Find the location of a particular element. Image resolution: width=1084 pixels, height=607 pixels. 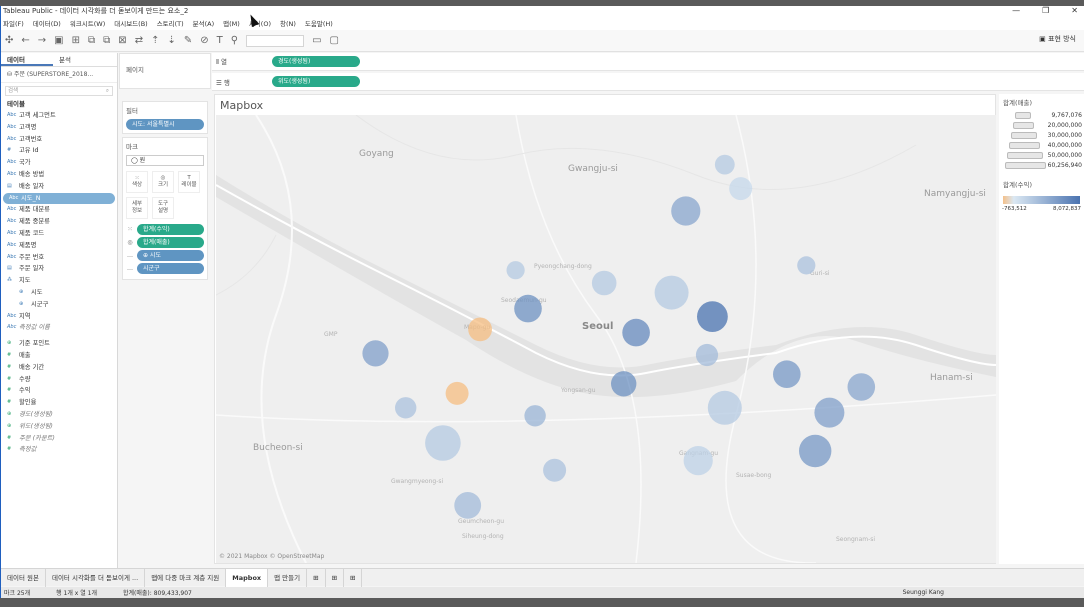

sort-asc-icon: ⇡ is located at coordinates (155, 41).